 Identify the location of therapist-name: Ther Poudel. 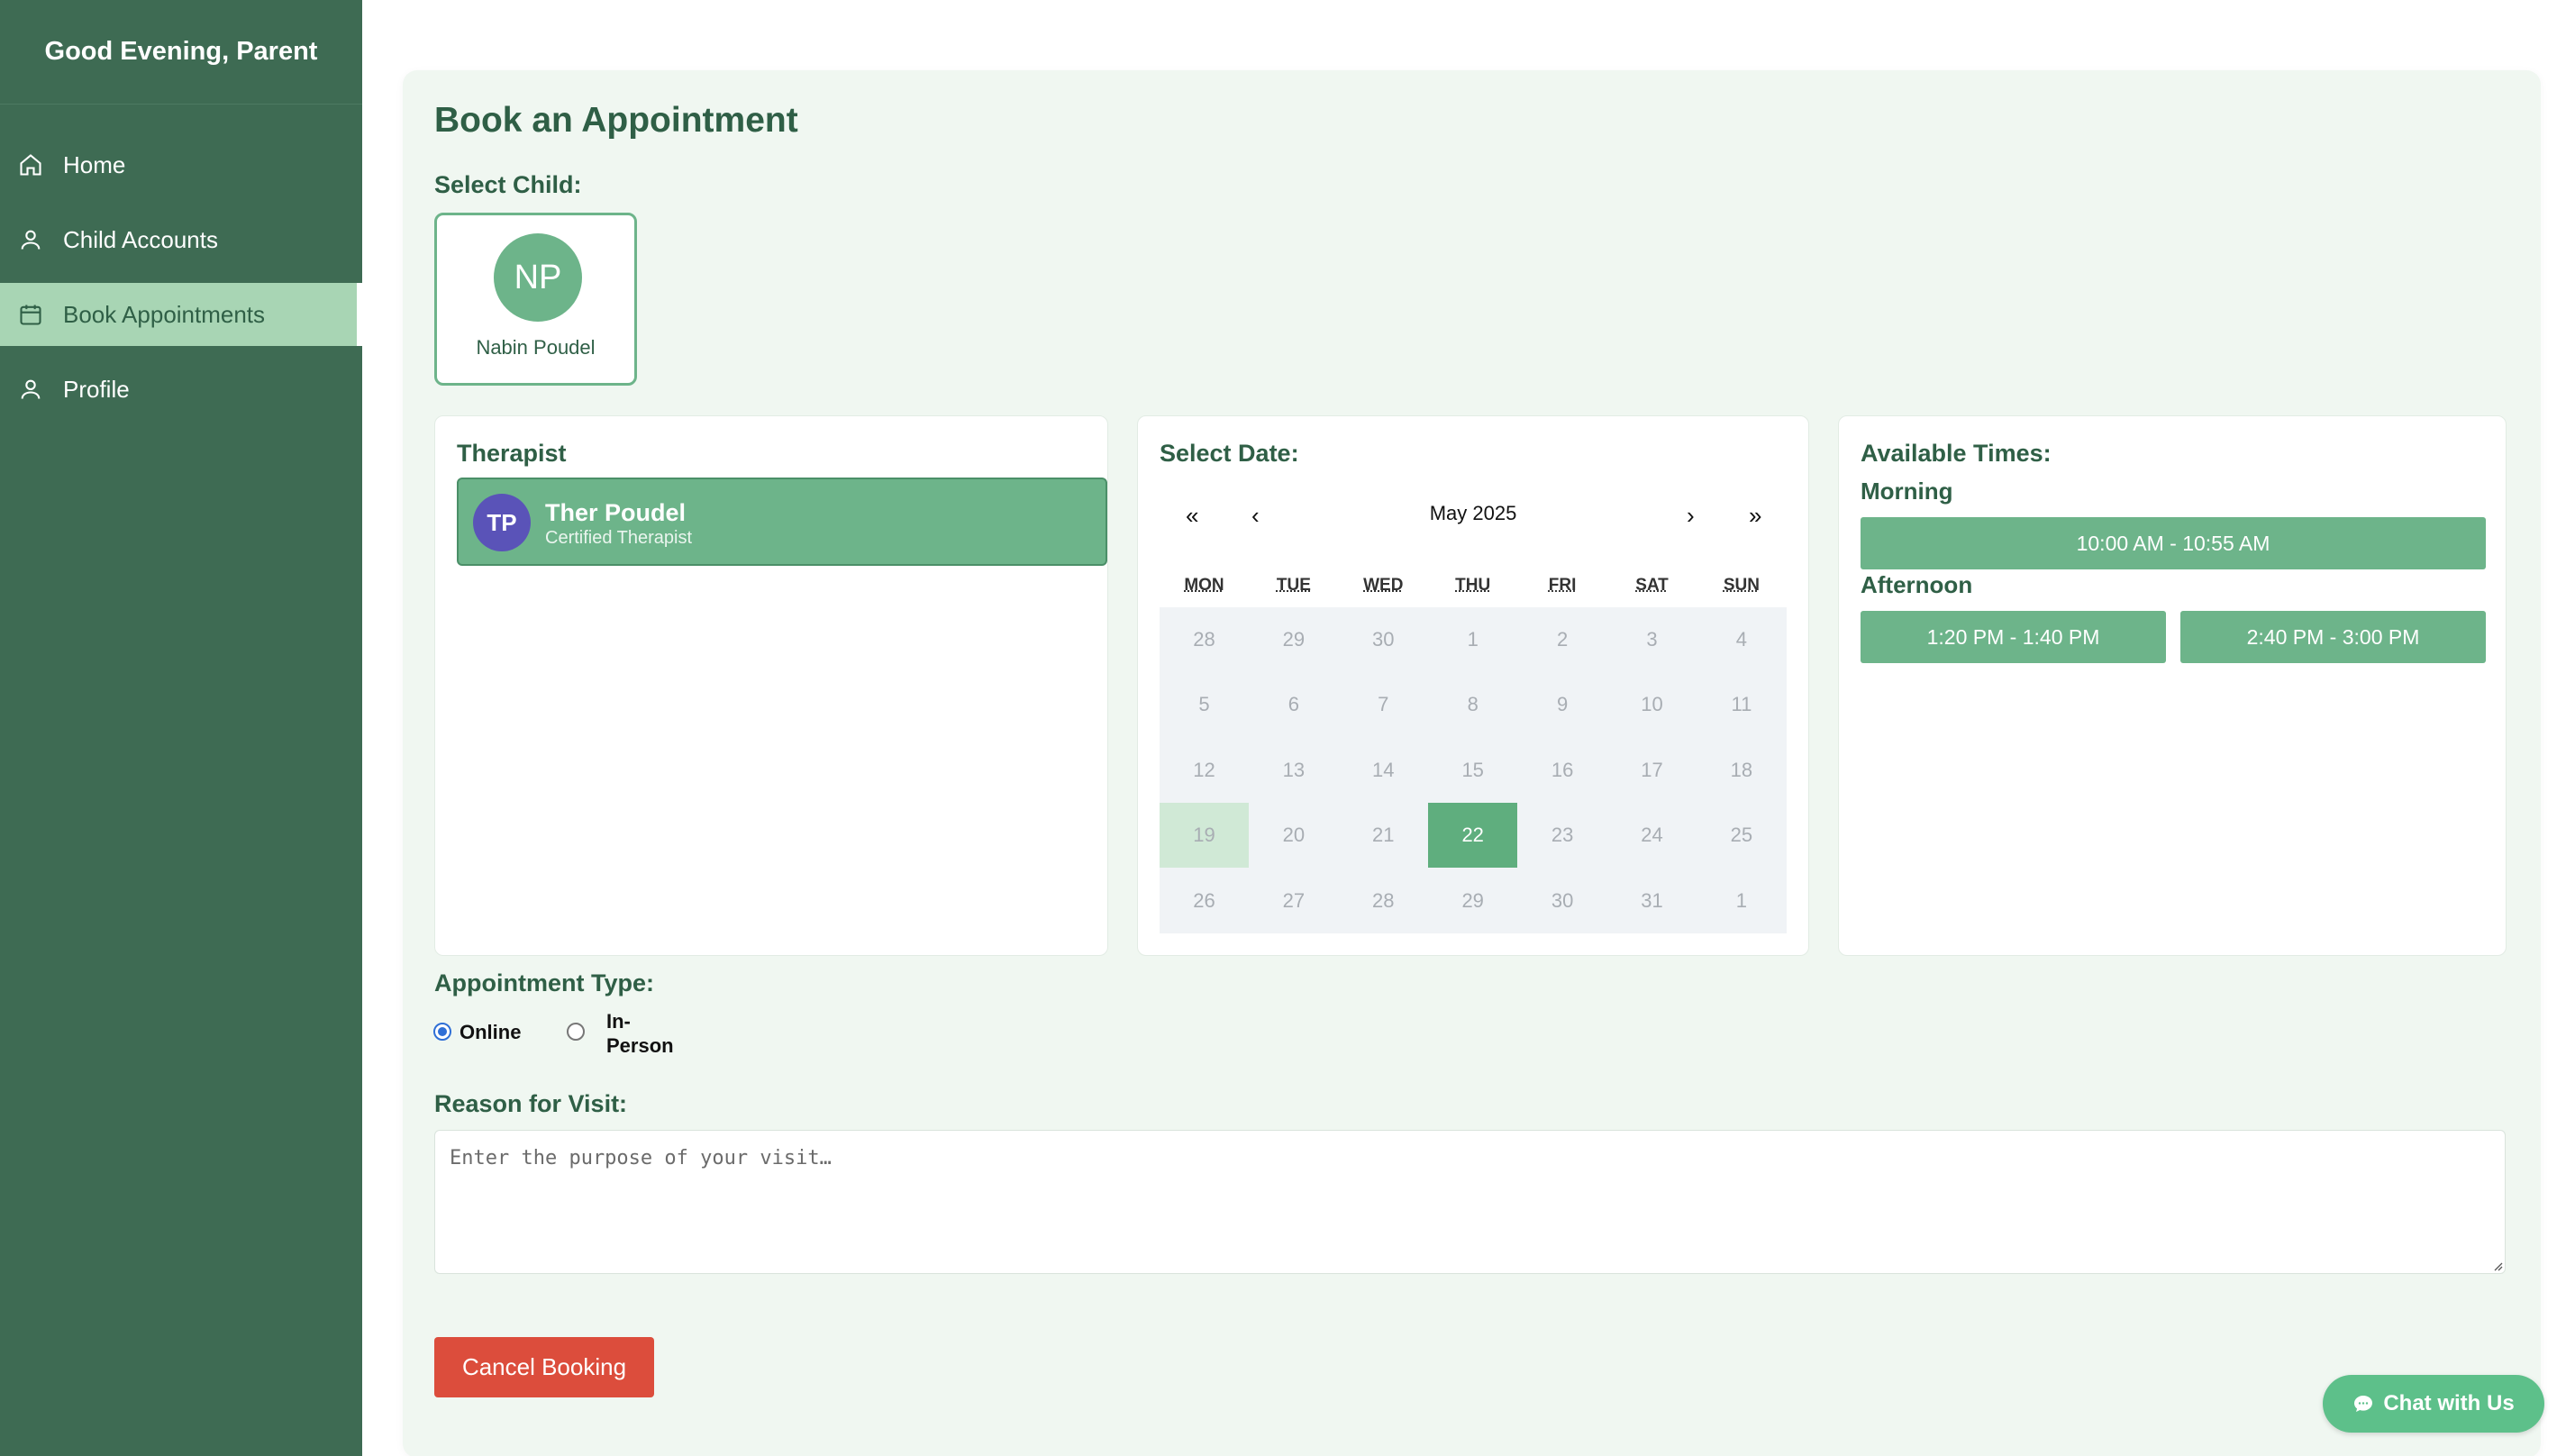
(616, 512).